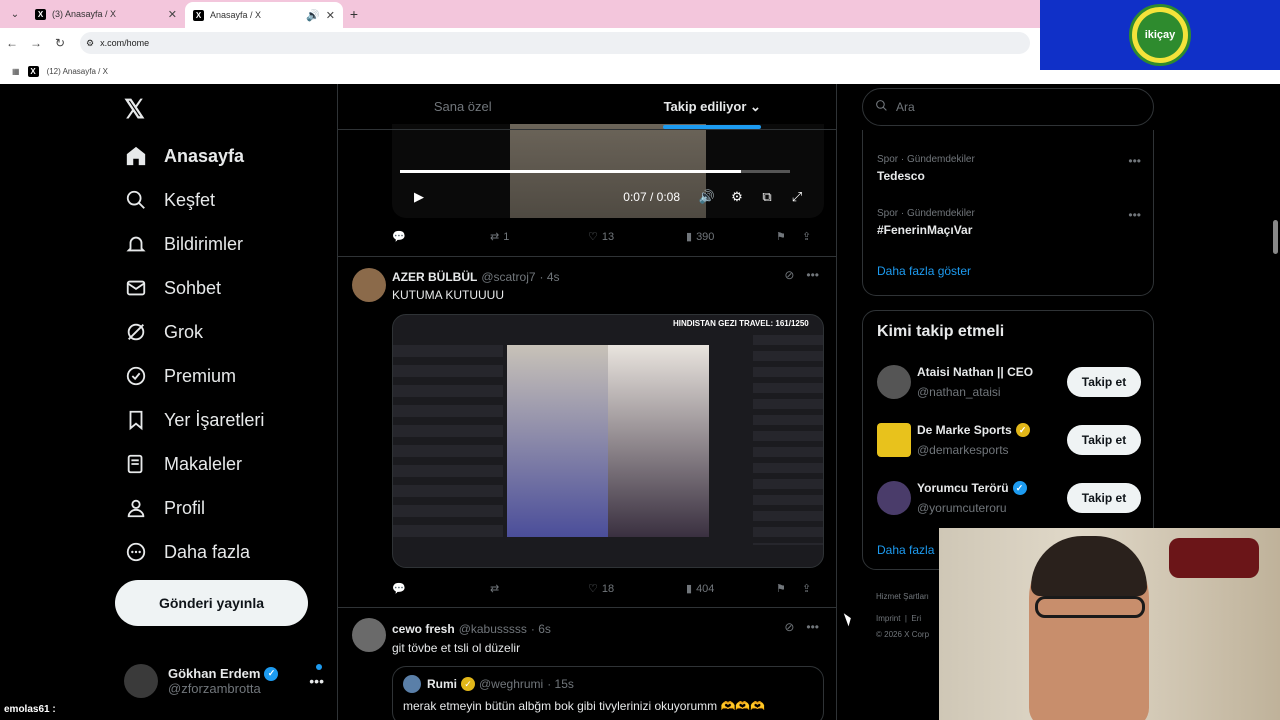 The image size is (1280, 720). What do you see at coordinates (767, 197) in the screenshot?
I see `pip-icon: ⧉` at bounding box center [767, 197].